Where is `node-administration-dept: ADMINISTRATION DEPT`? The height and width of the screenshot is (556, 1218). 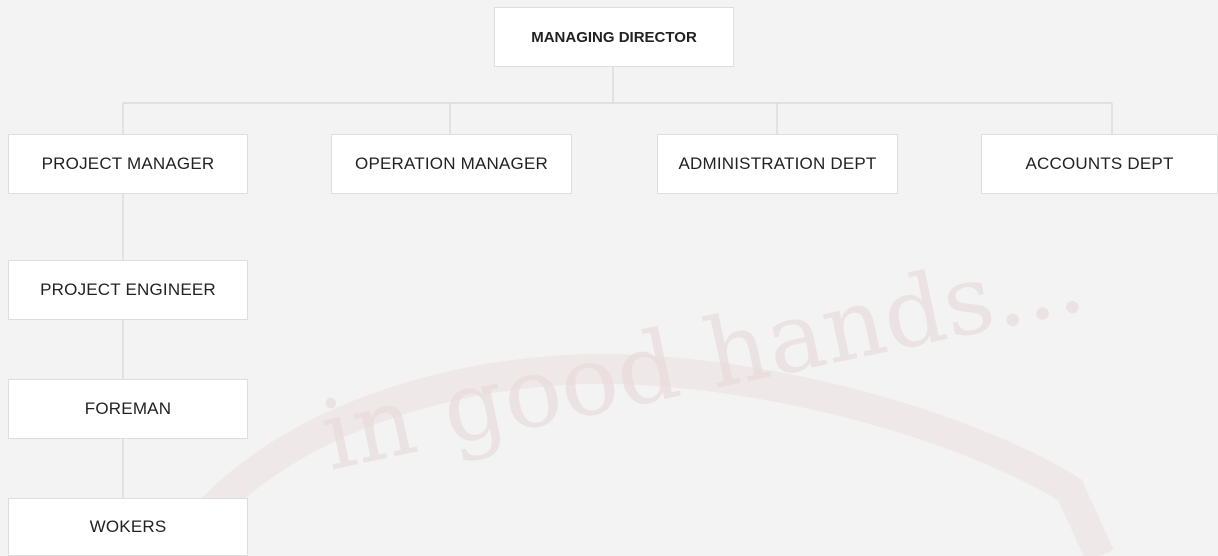 node-administration-dept: ADMINISTRATION DEPT is located at coordinates (777, 164).